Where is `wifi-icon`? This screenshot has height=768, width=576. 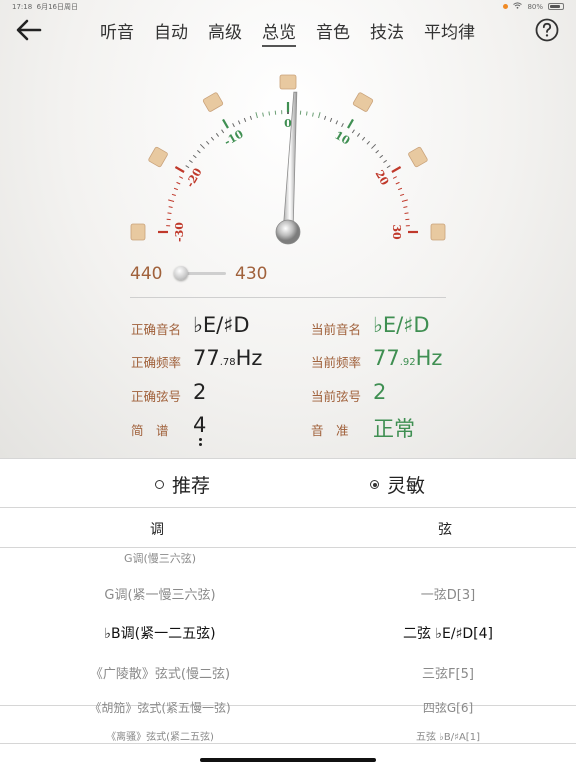 wifi-icon is located at coordinates (518, 6).